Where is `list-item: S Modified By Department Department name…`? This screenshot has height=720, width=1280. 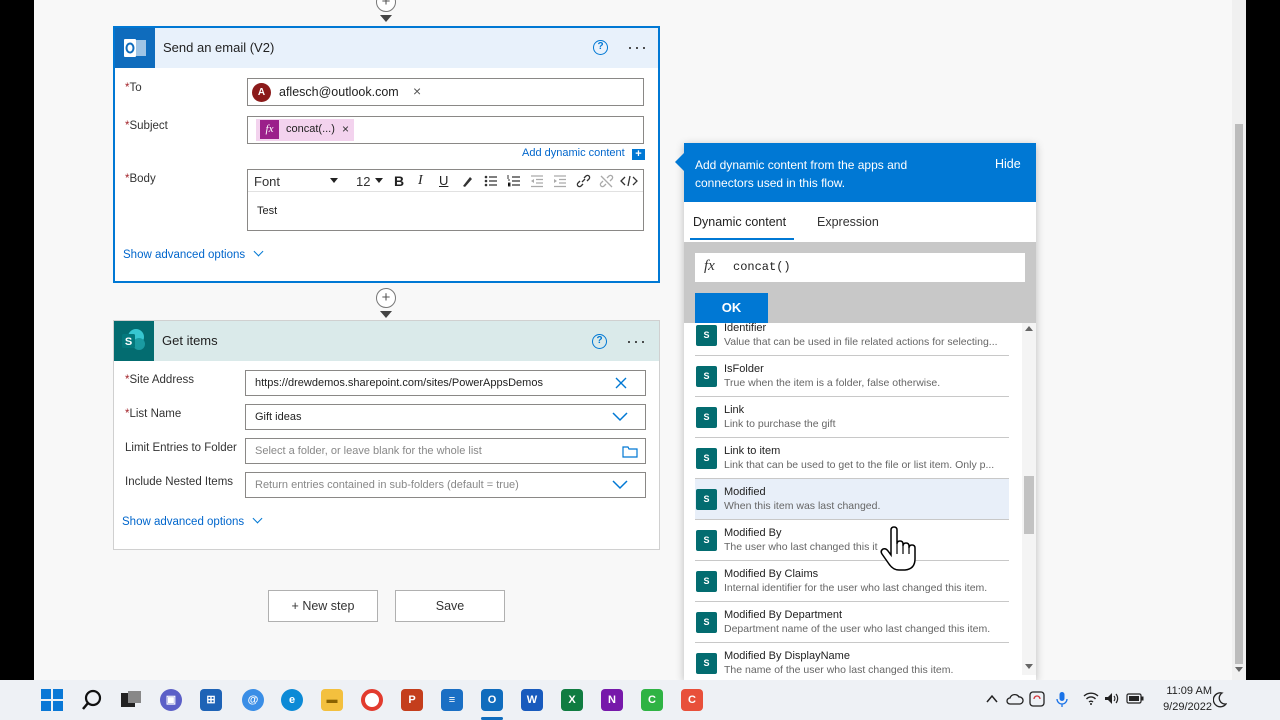 list-item: S Modified By Department Department name… is located at coordinates (852, 622).